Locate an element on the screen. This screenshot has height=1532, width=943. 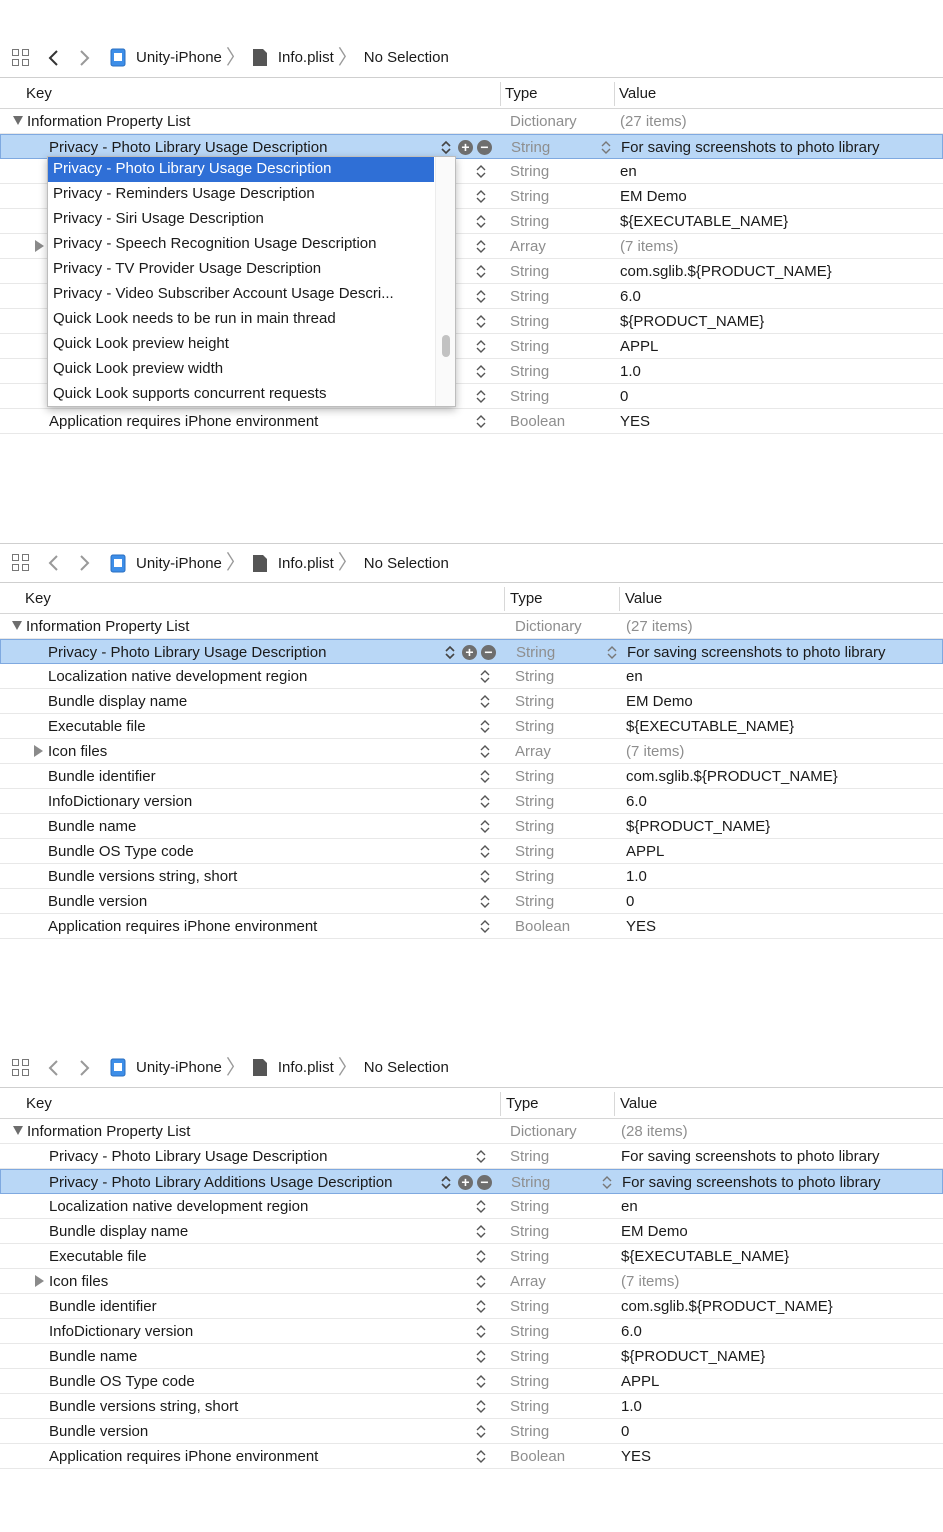
dropdown-item: Quick Look preview width is located at coordinates (241, 369).